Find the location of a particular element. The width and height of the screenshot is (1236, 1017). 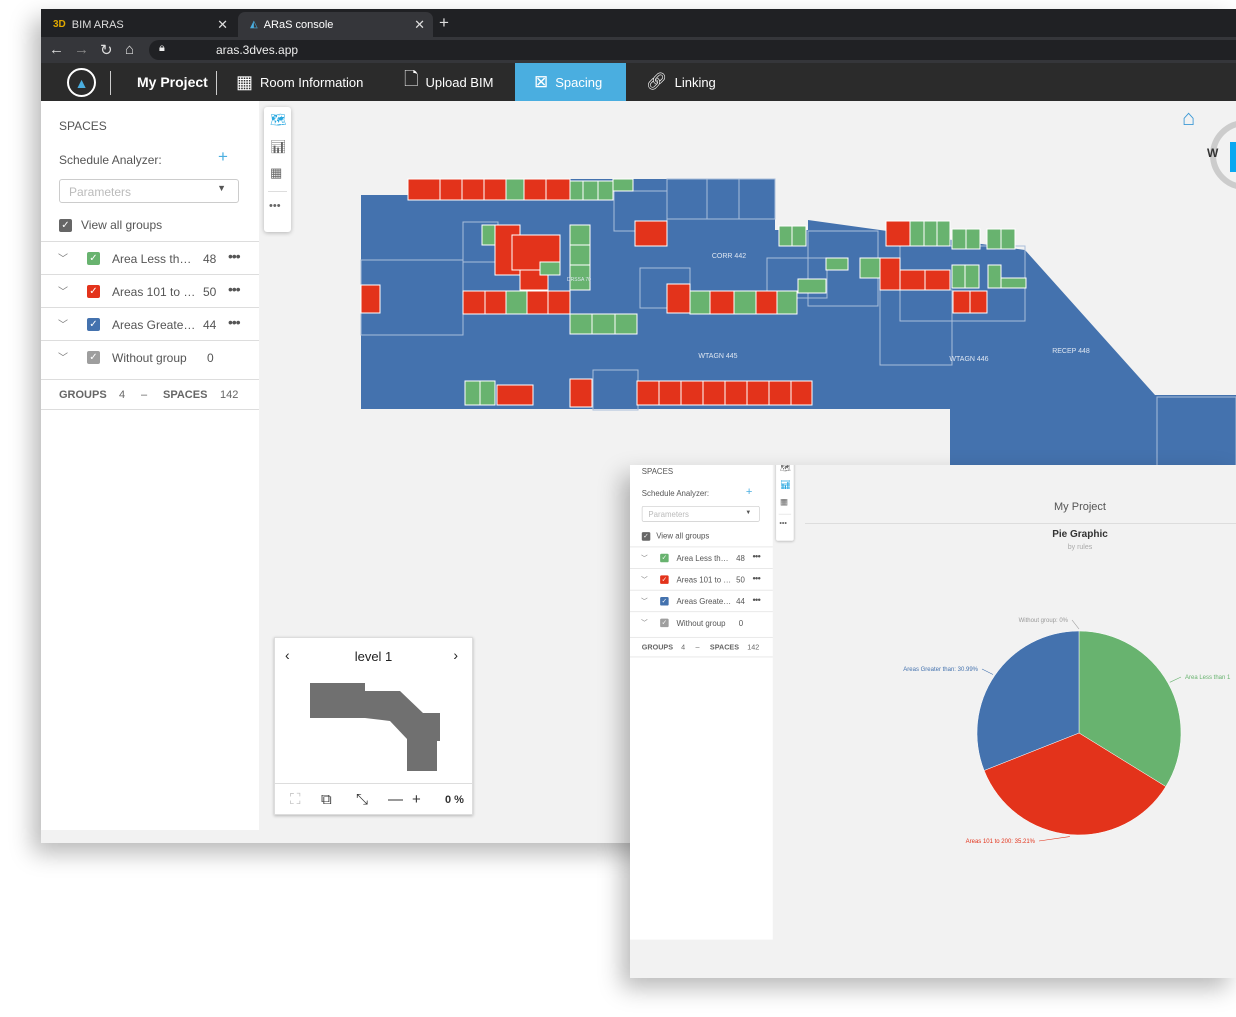

zoom-in-icon: + is located at coordinates (416, 799).